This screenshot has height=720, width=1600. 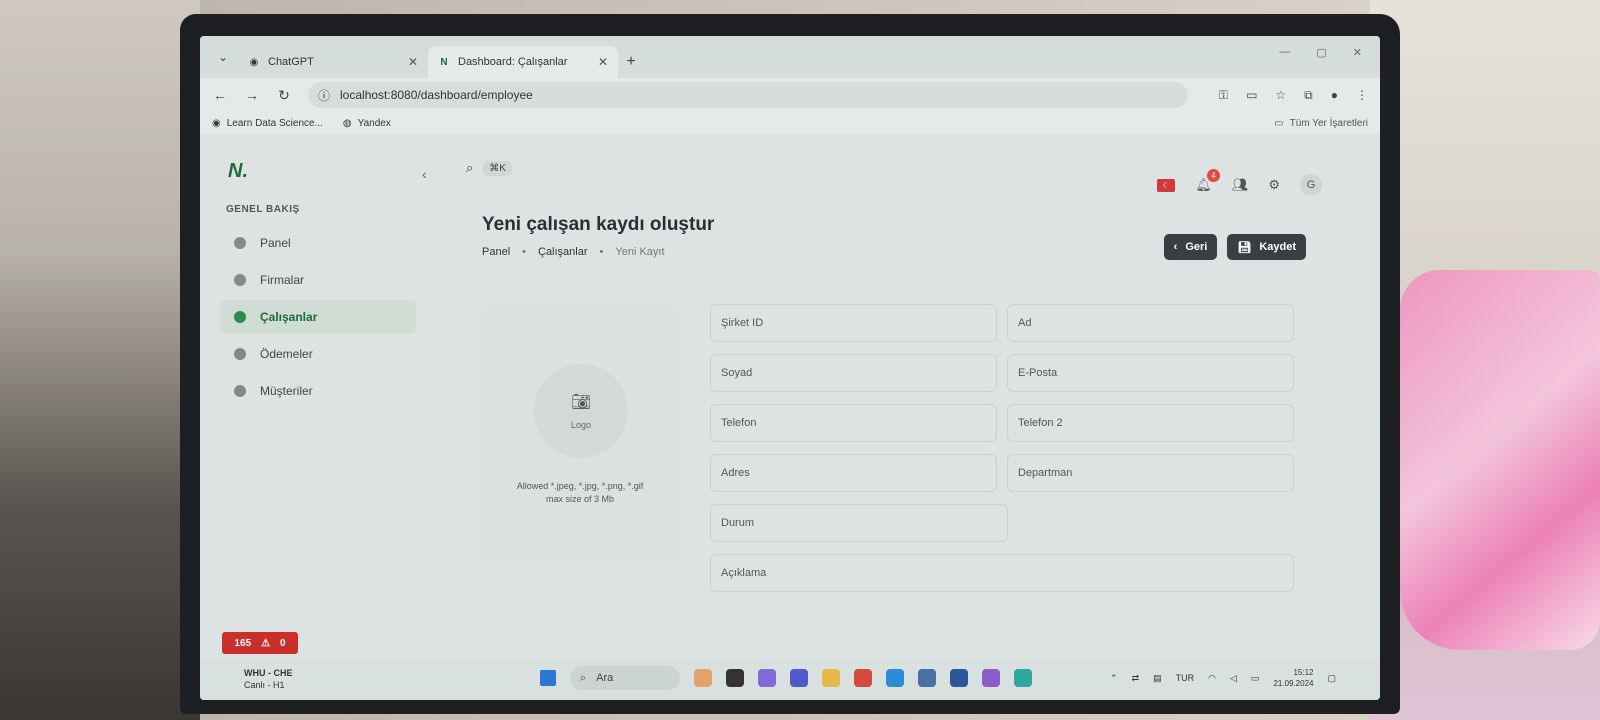 I want to click on word-icon, so click(x=959, y=678).